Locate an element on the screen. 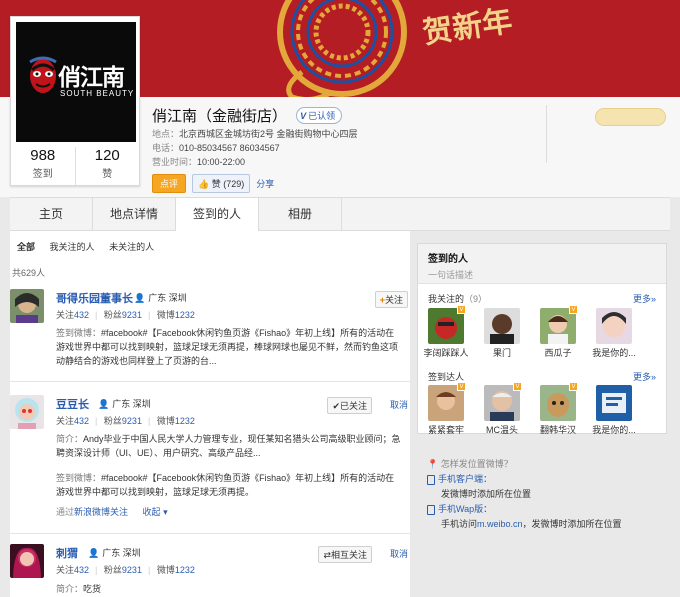  wap-desc: 手机访问m.weibo.cn，发微博时添加所在位置 is located at coordinates (531, 524).